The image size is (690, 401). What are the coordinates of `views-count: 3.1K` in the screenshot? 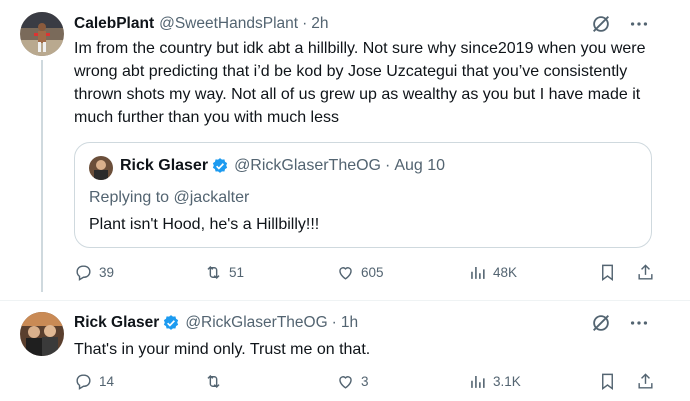 It's located at (507, 381).